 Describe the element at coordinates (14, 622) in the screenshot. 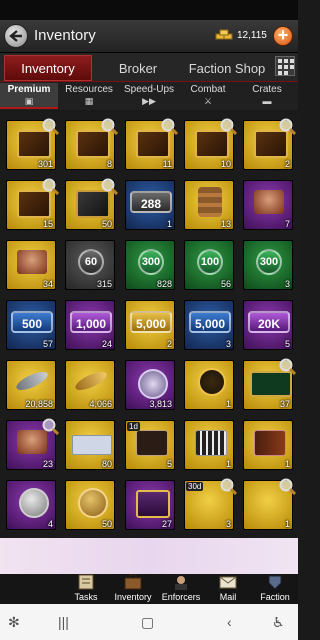

I see `settings-gear-icon: ✻` at that location.